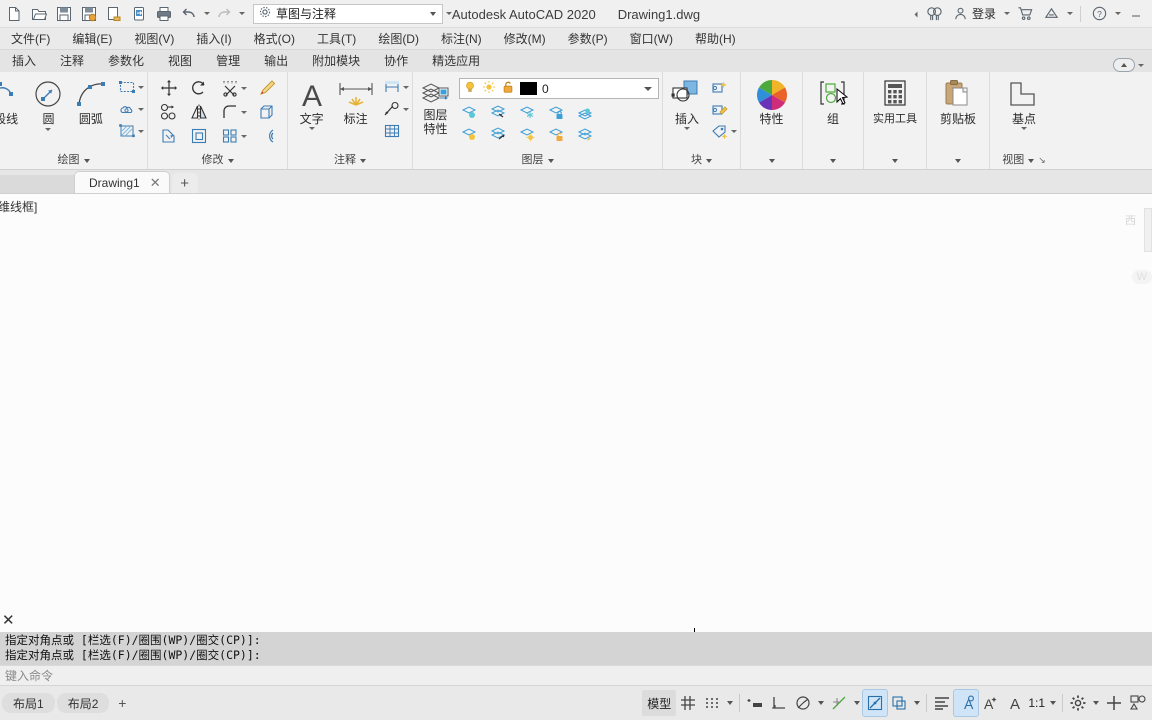 This screenshot has height=720, width=1152. I want to click on search-collapse-icon, so click(916, 13).